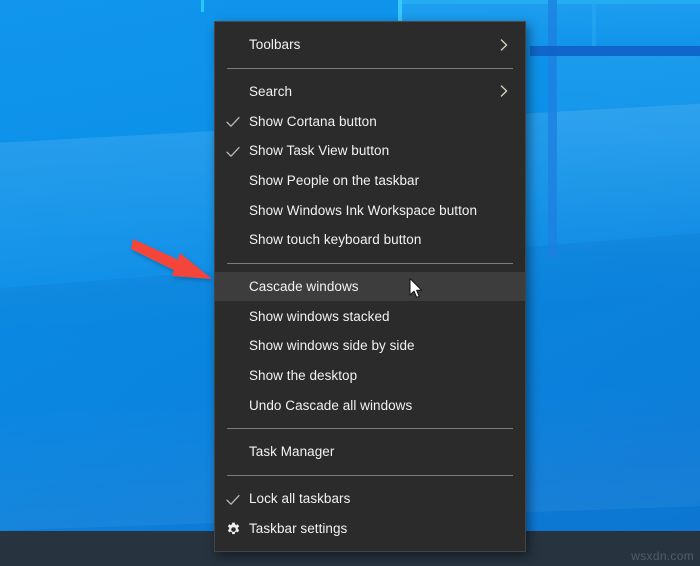  Describe the element at coordinates (662, 556) in the screenshot. I see `watermark-text: wsxdn.com` at that location.